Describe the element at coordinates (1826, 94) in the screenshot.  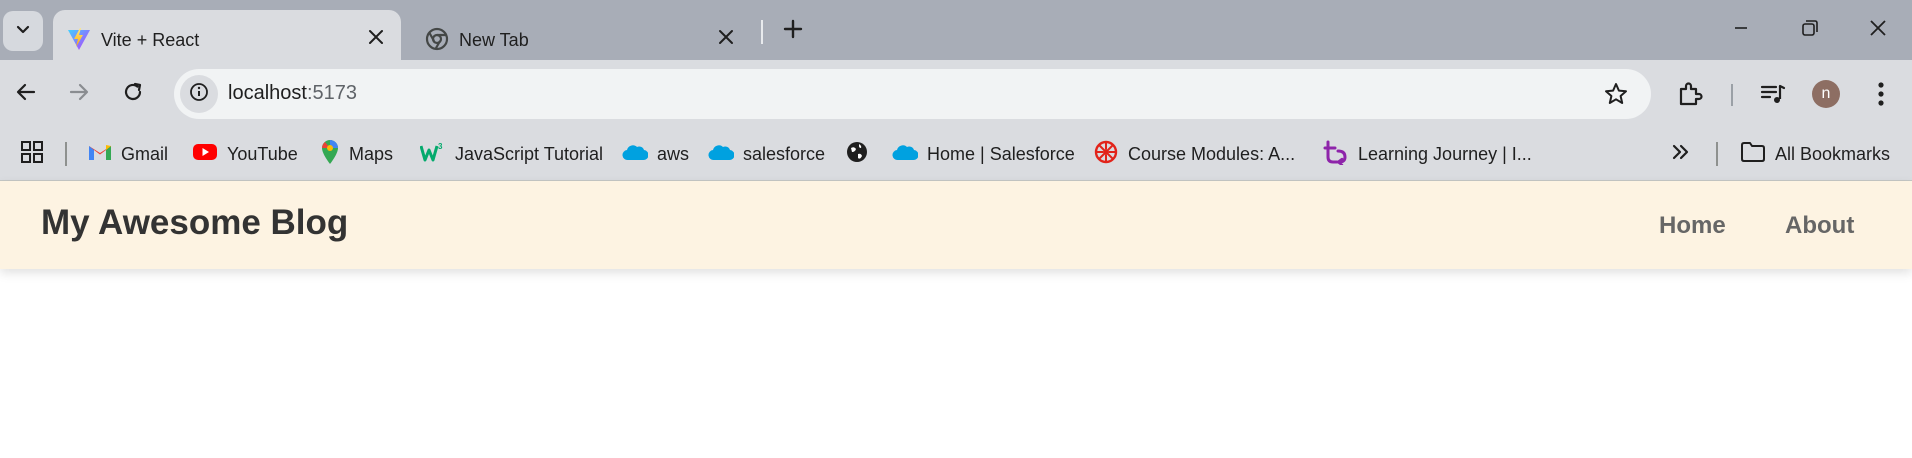
I see `profile-avatar: n` at that location.